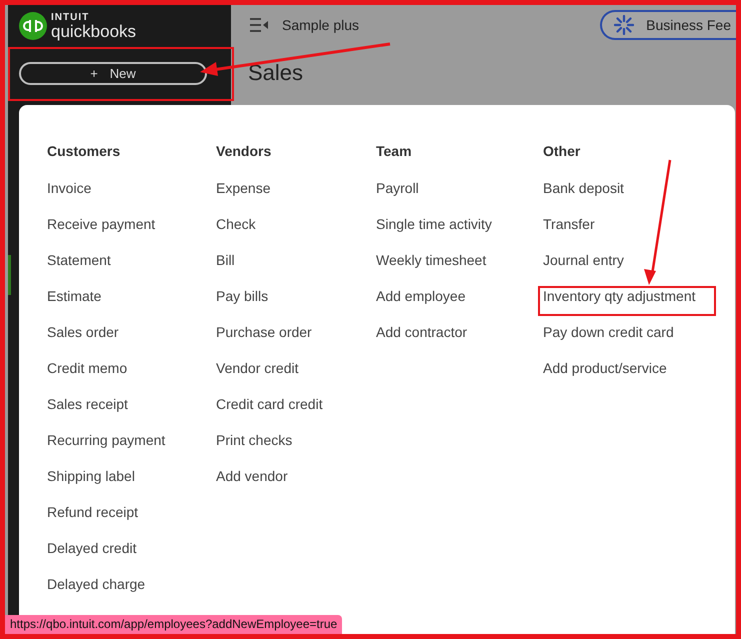 This screenshot has width=741, height=639. I want to click on menu-item: Estimate, so click(131, 306).